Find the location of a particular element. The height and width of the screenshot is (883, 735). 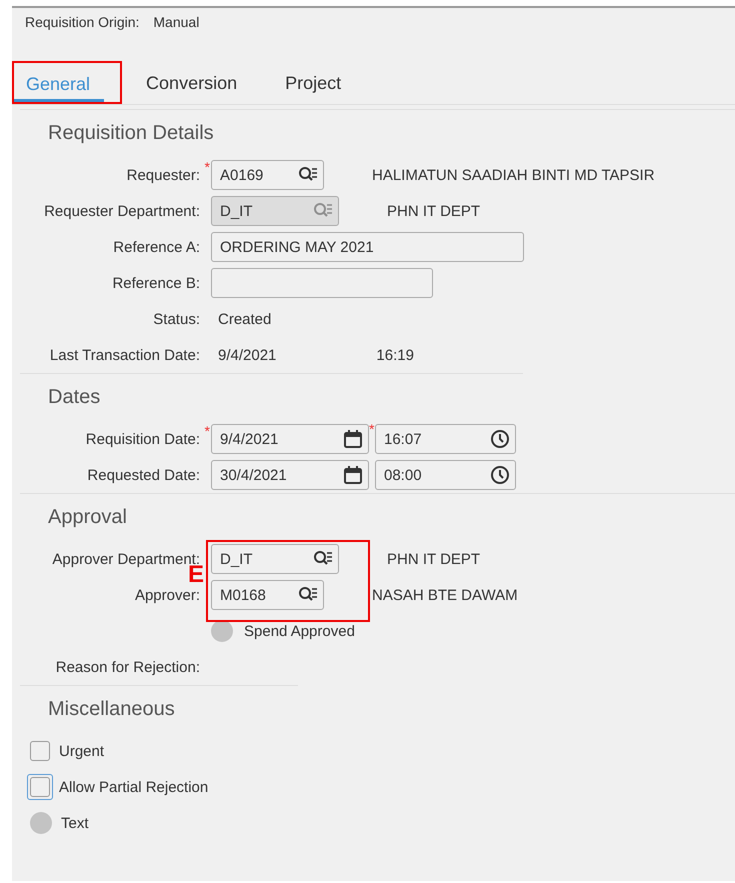

field-label: Reference B: is located at coordinates (156, 283).